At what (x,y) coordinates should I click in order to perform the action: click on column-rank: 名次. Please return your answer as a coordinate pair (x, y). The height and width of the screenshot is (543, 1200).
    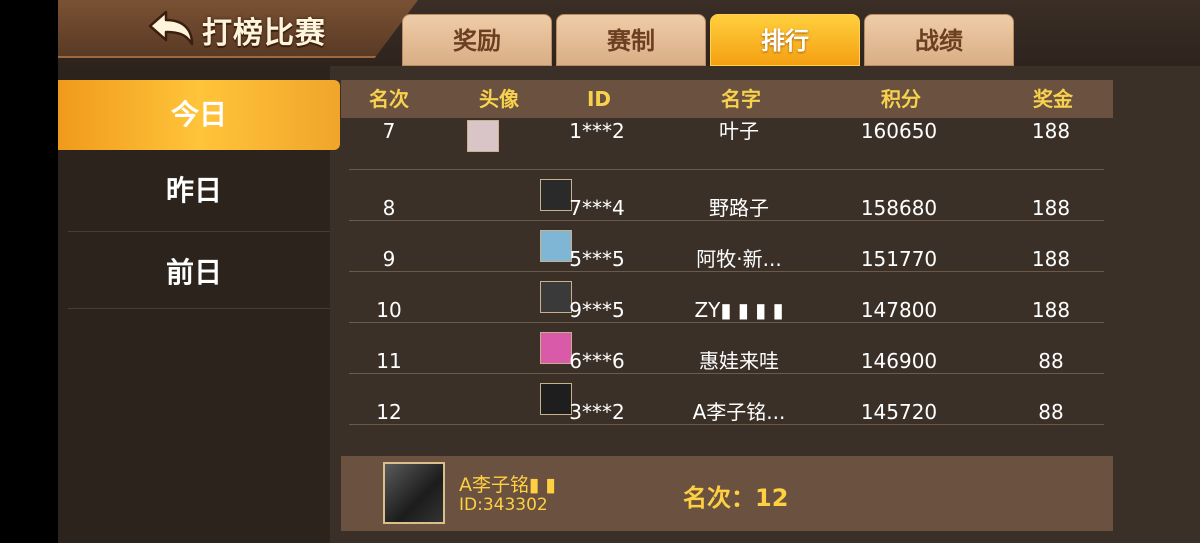
    Looking at the image, I should click on (389, 99).